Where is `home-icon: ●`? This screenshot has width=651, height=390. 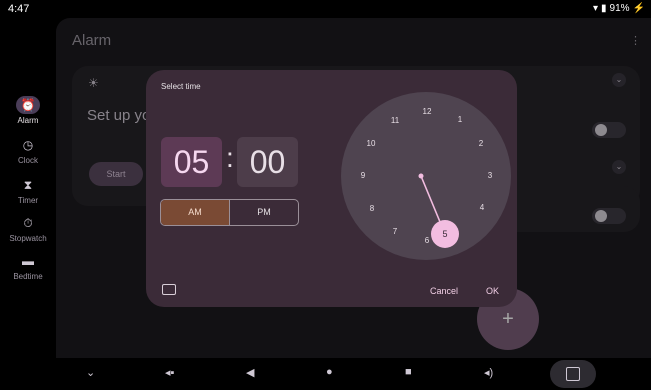
home-icon: ● is located at coordinates (329, 372).